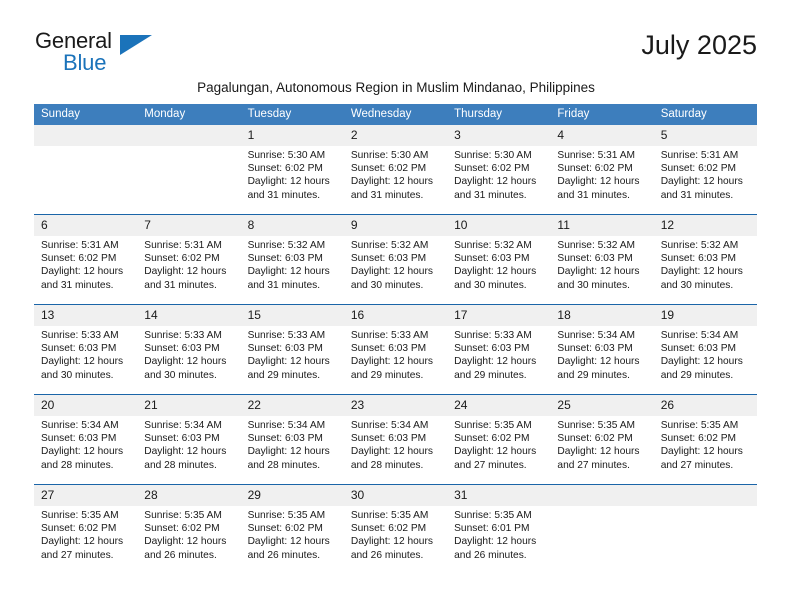 This screenshot has width=792, height=612. Describe the element at coordinates (292, 315) in the screenshot. I see `day-number: 15` at that location.